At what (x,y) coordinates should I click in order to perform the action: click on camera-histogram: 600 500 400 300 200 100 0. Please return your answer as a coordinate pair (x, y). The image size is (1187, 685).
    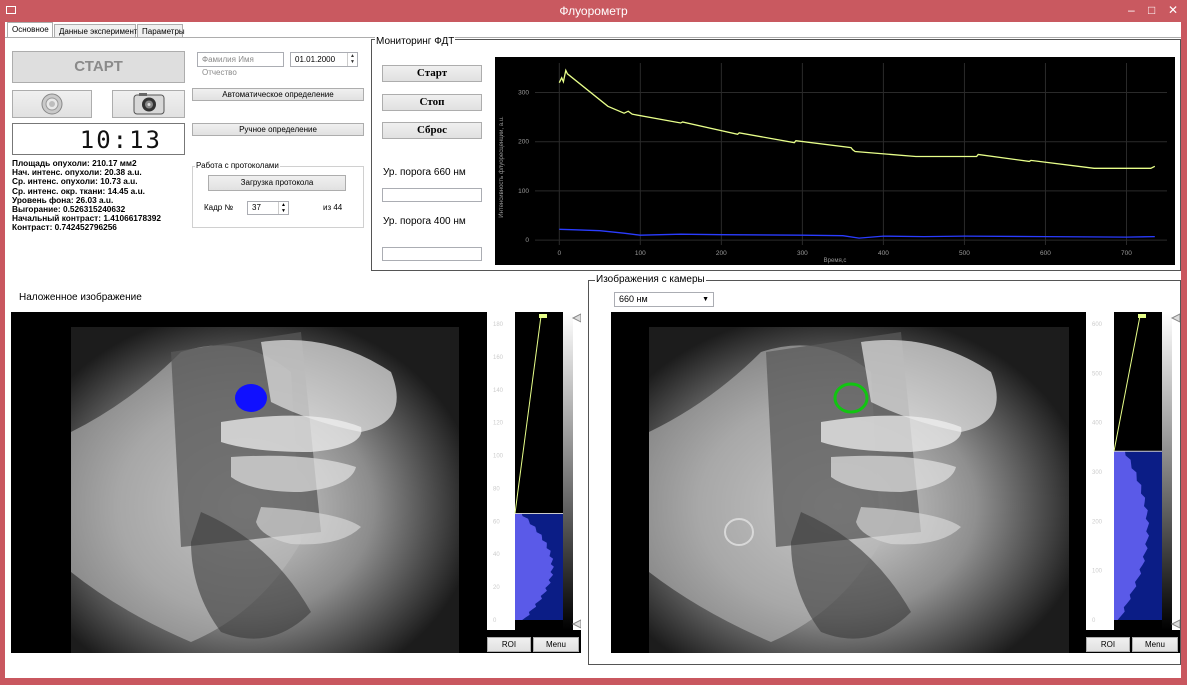
    Looking at the image, I should click on (1133, 471).